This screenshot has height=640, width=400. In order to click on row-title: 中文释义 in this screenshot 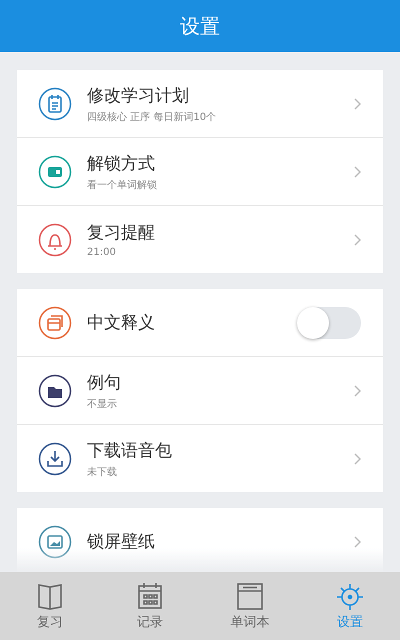, I will do `click(121, 323)`.